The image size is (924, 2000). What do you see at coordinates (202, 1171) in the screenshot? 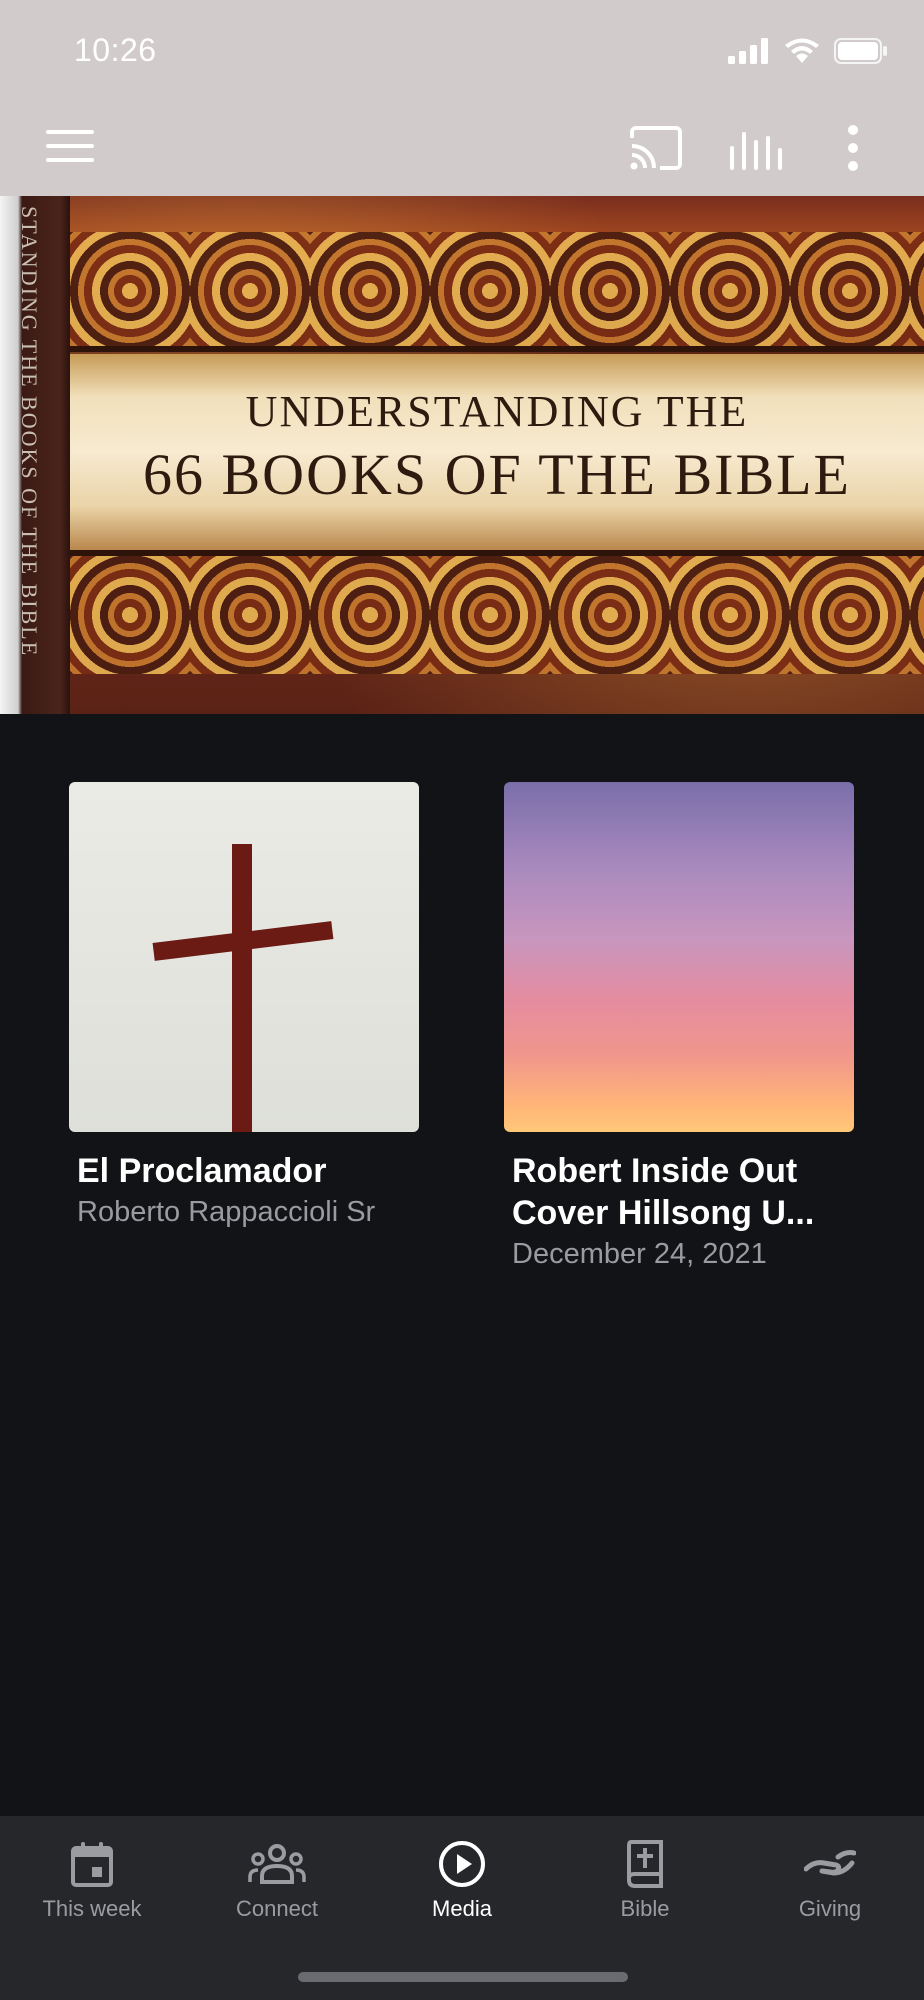
I see `media-title: El Proclamador` at bounding box center [202, 1171].